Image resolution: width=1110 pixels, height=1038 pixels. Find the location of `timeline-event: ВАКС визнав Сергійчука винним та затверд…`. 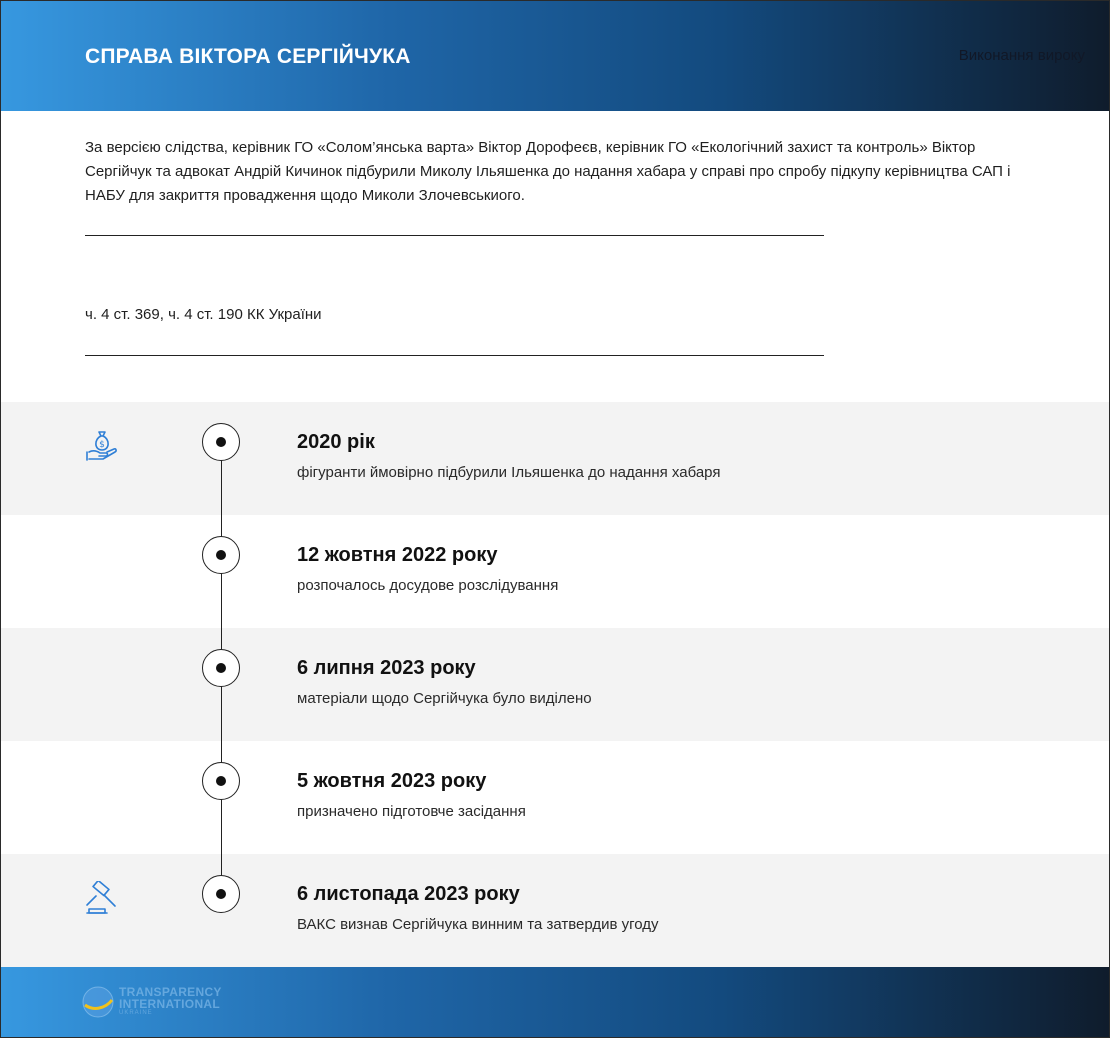

timeline-event: ВАКС визнав Сергійчука винним та затверд… is located at coordinates (478, 924).